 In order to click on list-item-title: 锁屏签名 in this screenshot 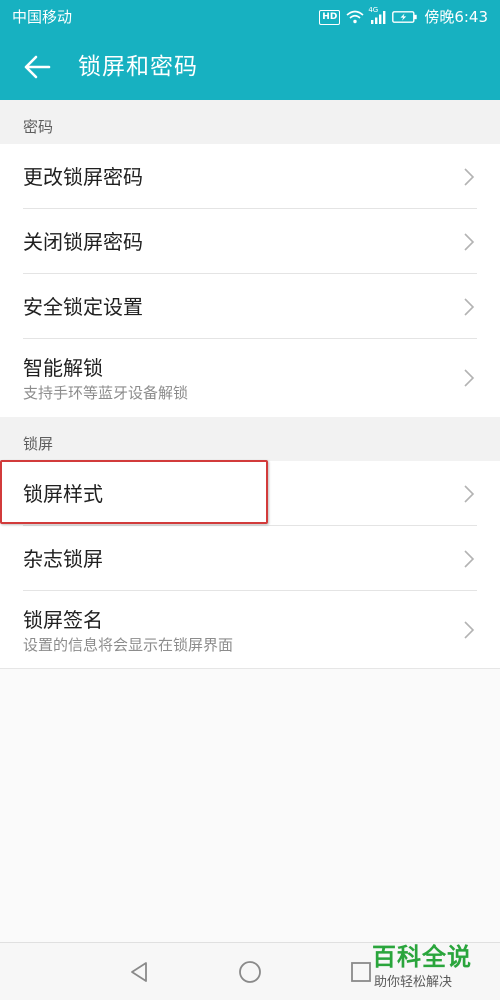, I will do `click(63, 620)`.